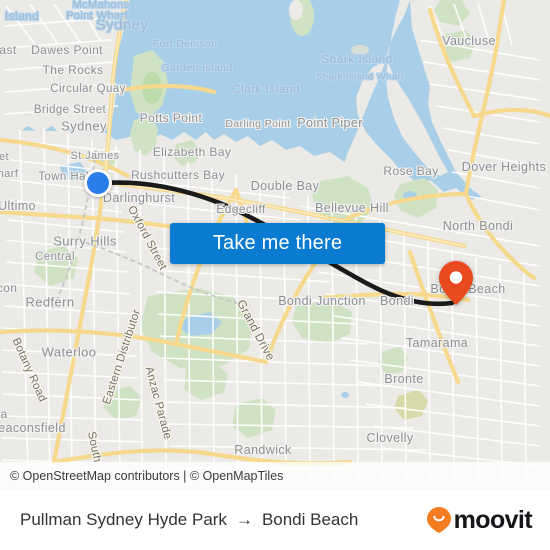  I want to click on cta-label: Take me there, so click(277, 243).